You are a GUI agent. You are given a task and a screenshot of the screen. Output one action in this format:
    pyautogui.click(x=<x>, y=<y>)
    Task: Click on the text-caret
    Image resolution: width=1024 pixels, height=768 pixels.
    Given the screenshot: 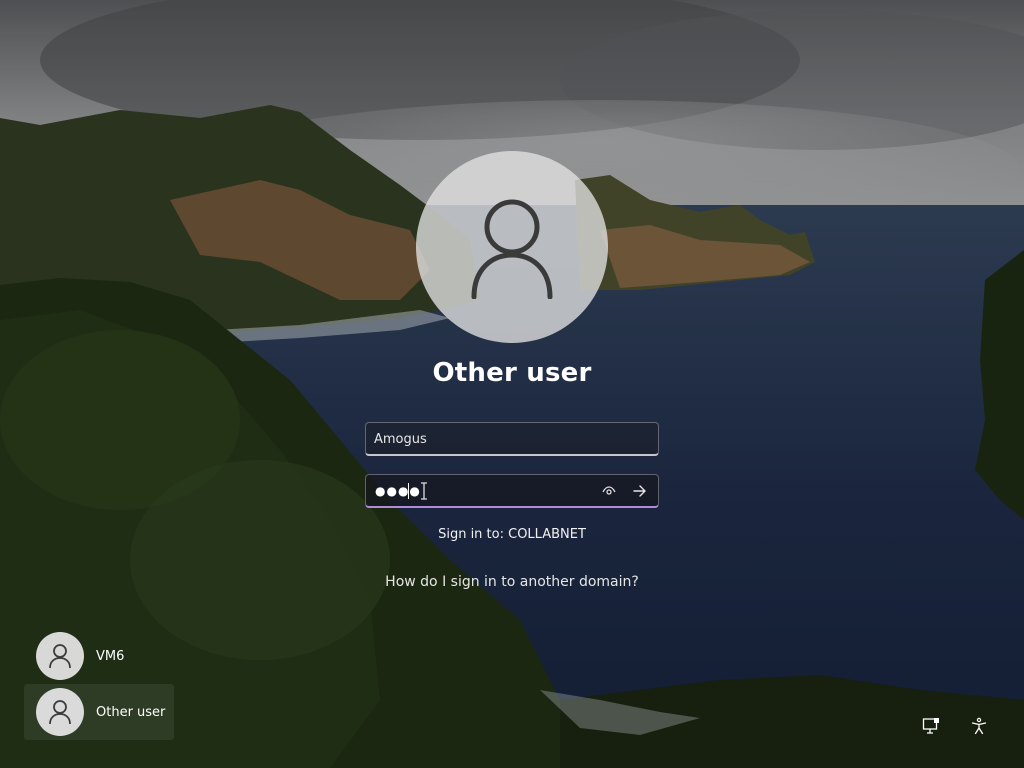 What is the action you would take?
    pyautogui.click(x=408, y=491)
    